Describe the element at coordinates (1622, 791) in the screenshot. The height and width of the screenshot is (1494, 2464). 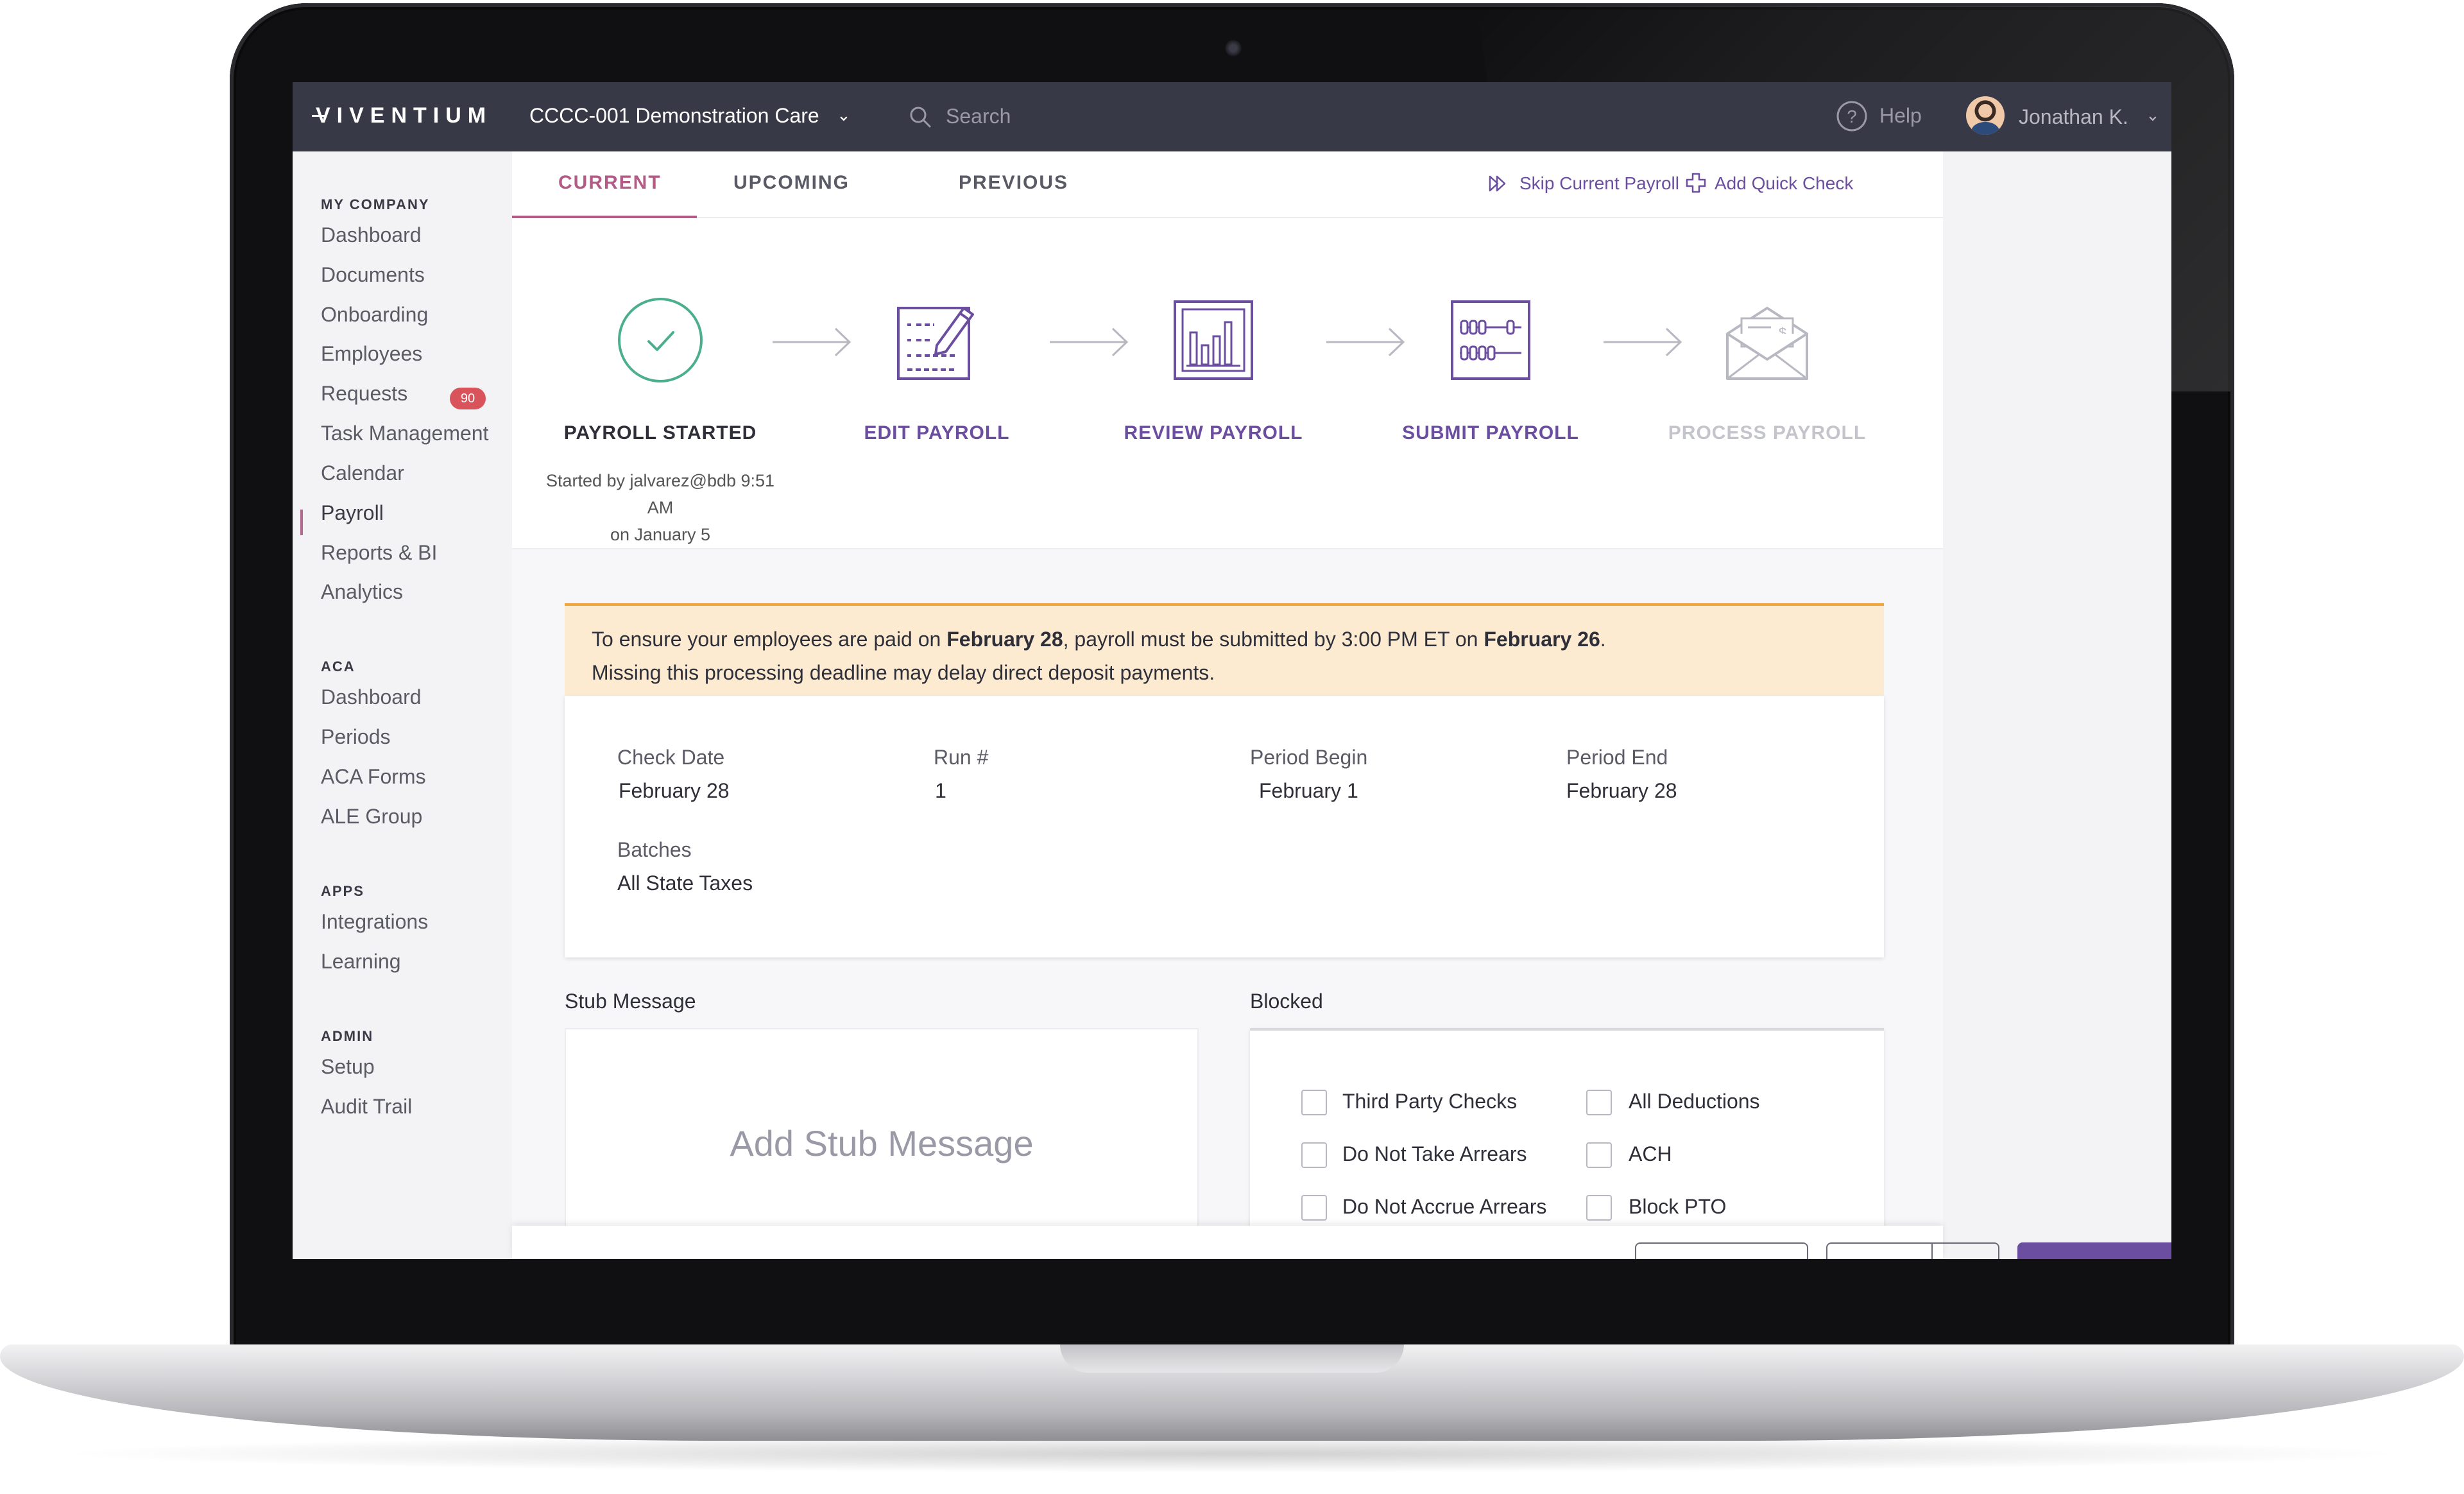
I see `period-end-value: February 28` at that location.